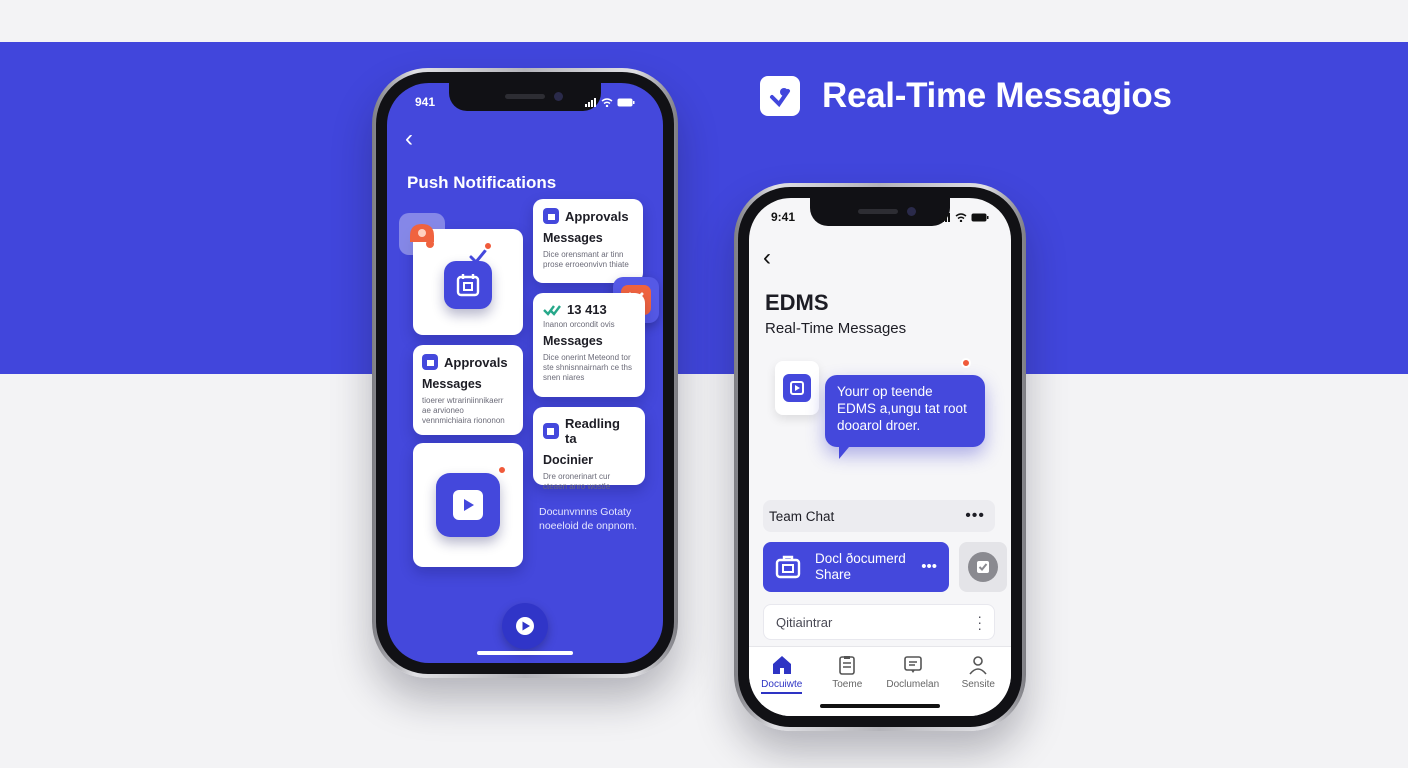 The width and height of the screenshot is (1408, 768). I want to click on bubble-line: EDMS a,ungu tat root, so click(902, 408).